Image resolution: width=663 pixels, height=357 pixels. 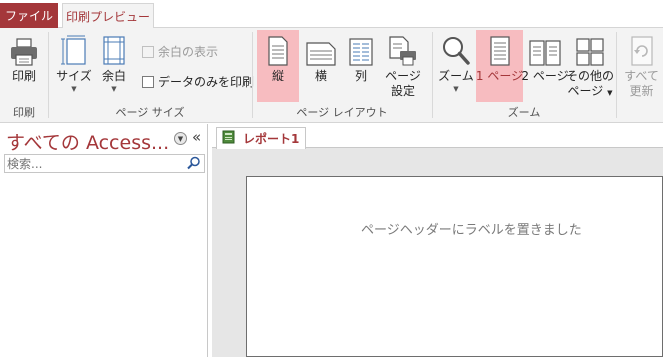 What do you see at coordinates (360, 76) in the screenshot?
I see `columns-button-label: 列` at bounding box center [360, 76].